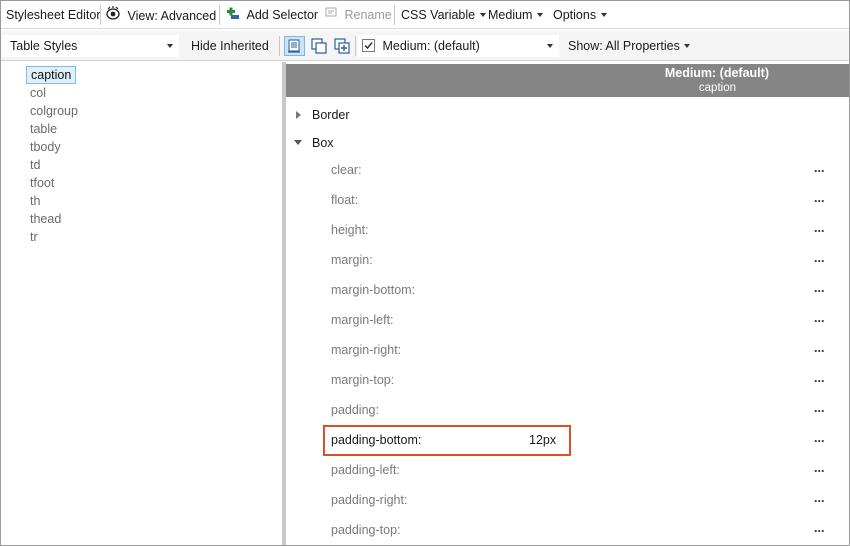  I want to click on list-view-icon, so click(294, 46).